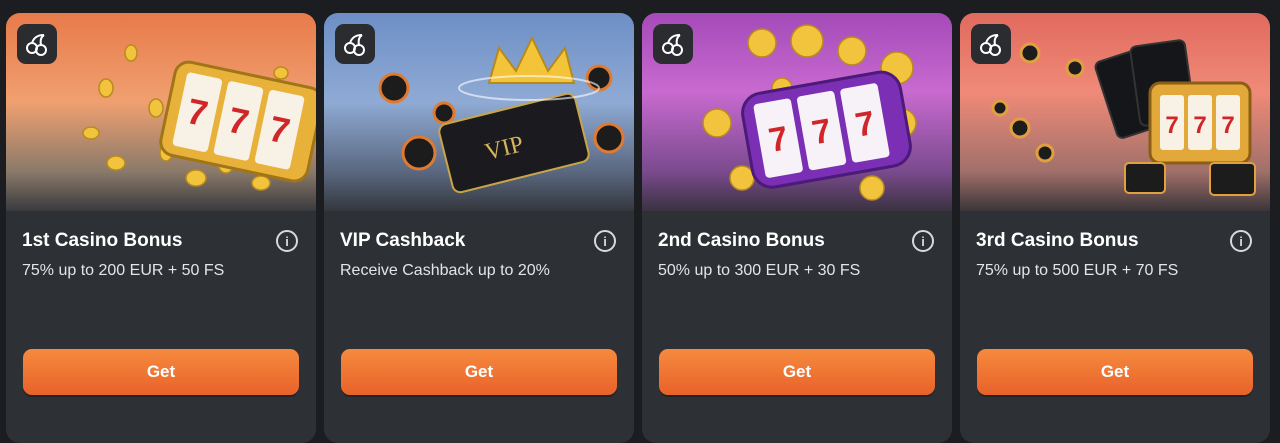  What do you see at coordinates (759, 270) in the screenshot?
I see `bonus-description: 50% up to 300 EUR + 30 FS` at bounding box center [759, 270].